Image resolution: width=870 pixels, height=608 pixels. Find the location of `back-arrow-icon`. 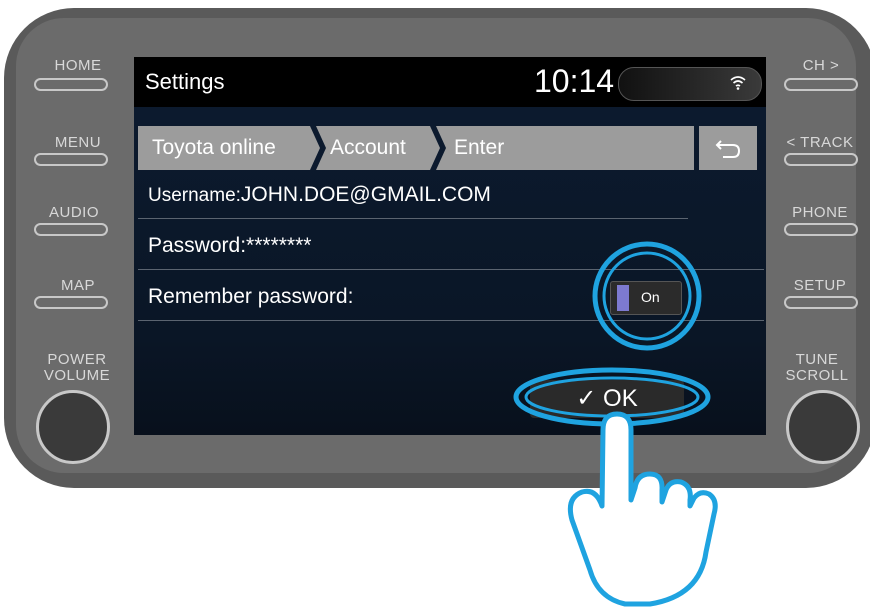

back-arrow-icon is located at coordinates (728, 149).